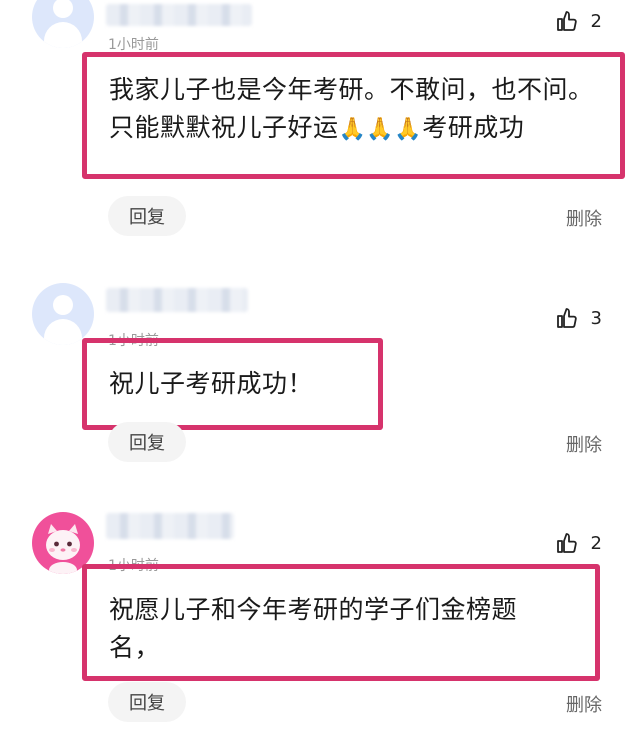 The width and height of the screenshot is (640, 732). What do you see at coordinates (596, 318) in the screenshot?
I see `like-count: 3` at bounding box center [596, 318].